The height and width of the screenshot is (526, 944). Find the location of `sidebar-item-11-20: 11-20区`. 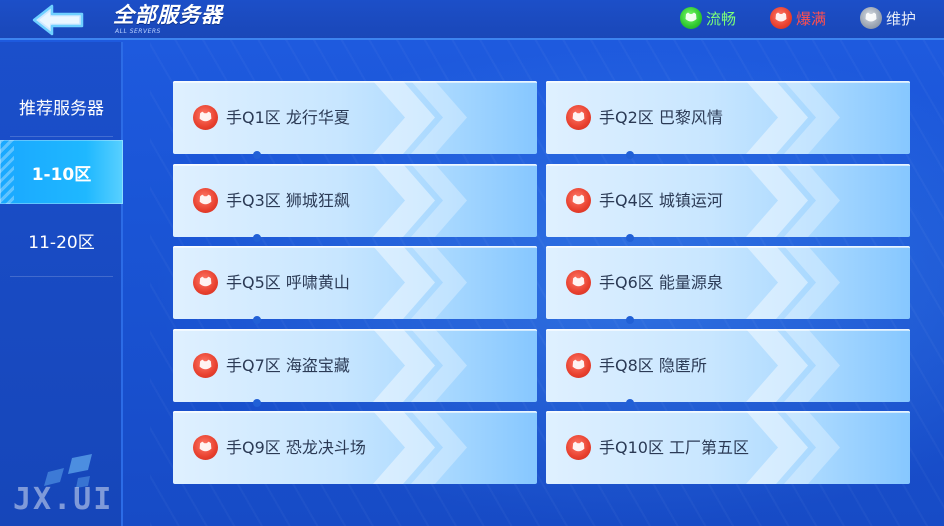

sidebar-item-11-20: 11-20区 is located at coordinates (61, 240).